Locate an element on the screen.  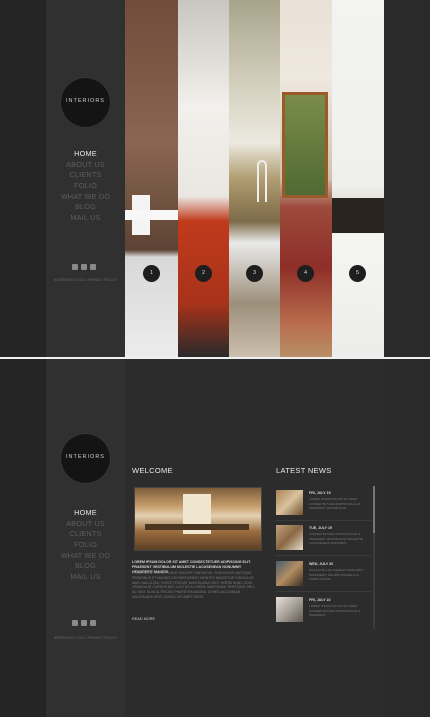
news-date: FRI, JULY 22 is located at coordinates (320, 600).